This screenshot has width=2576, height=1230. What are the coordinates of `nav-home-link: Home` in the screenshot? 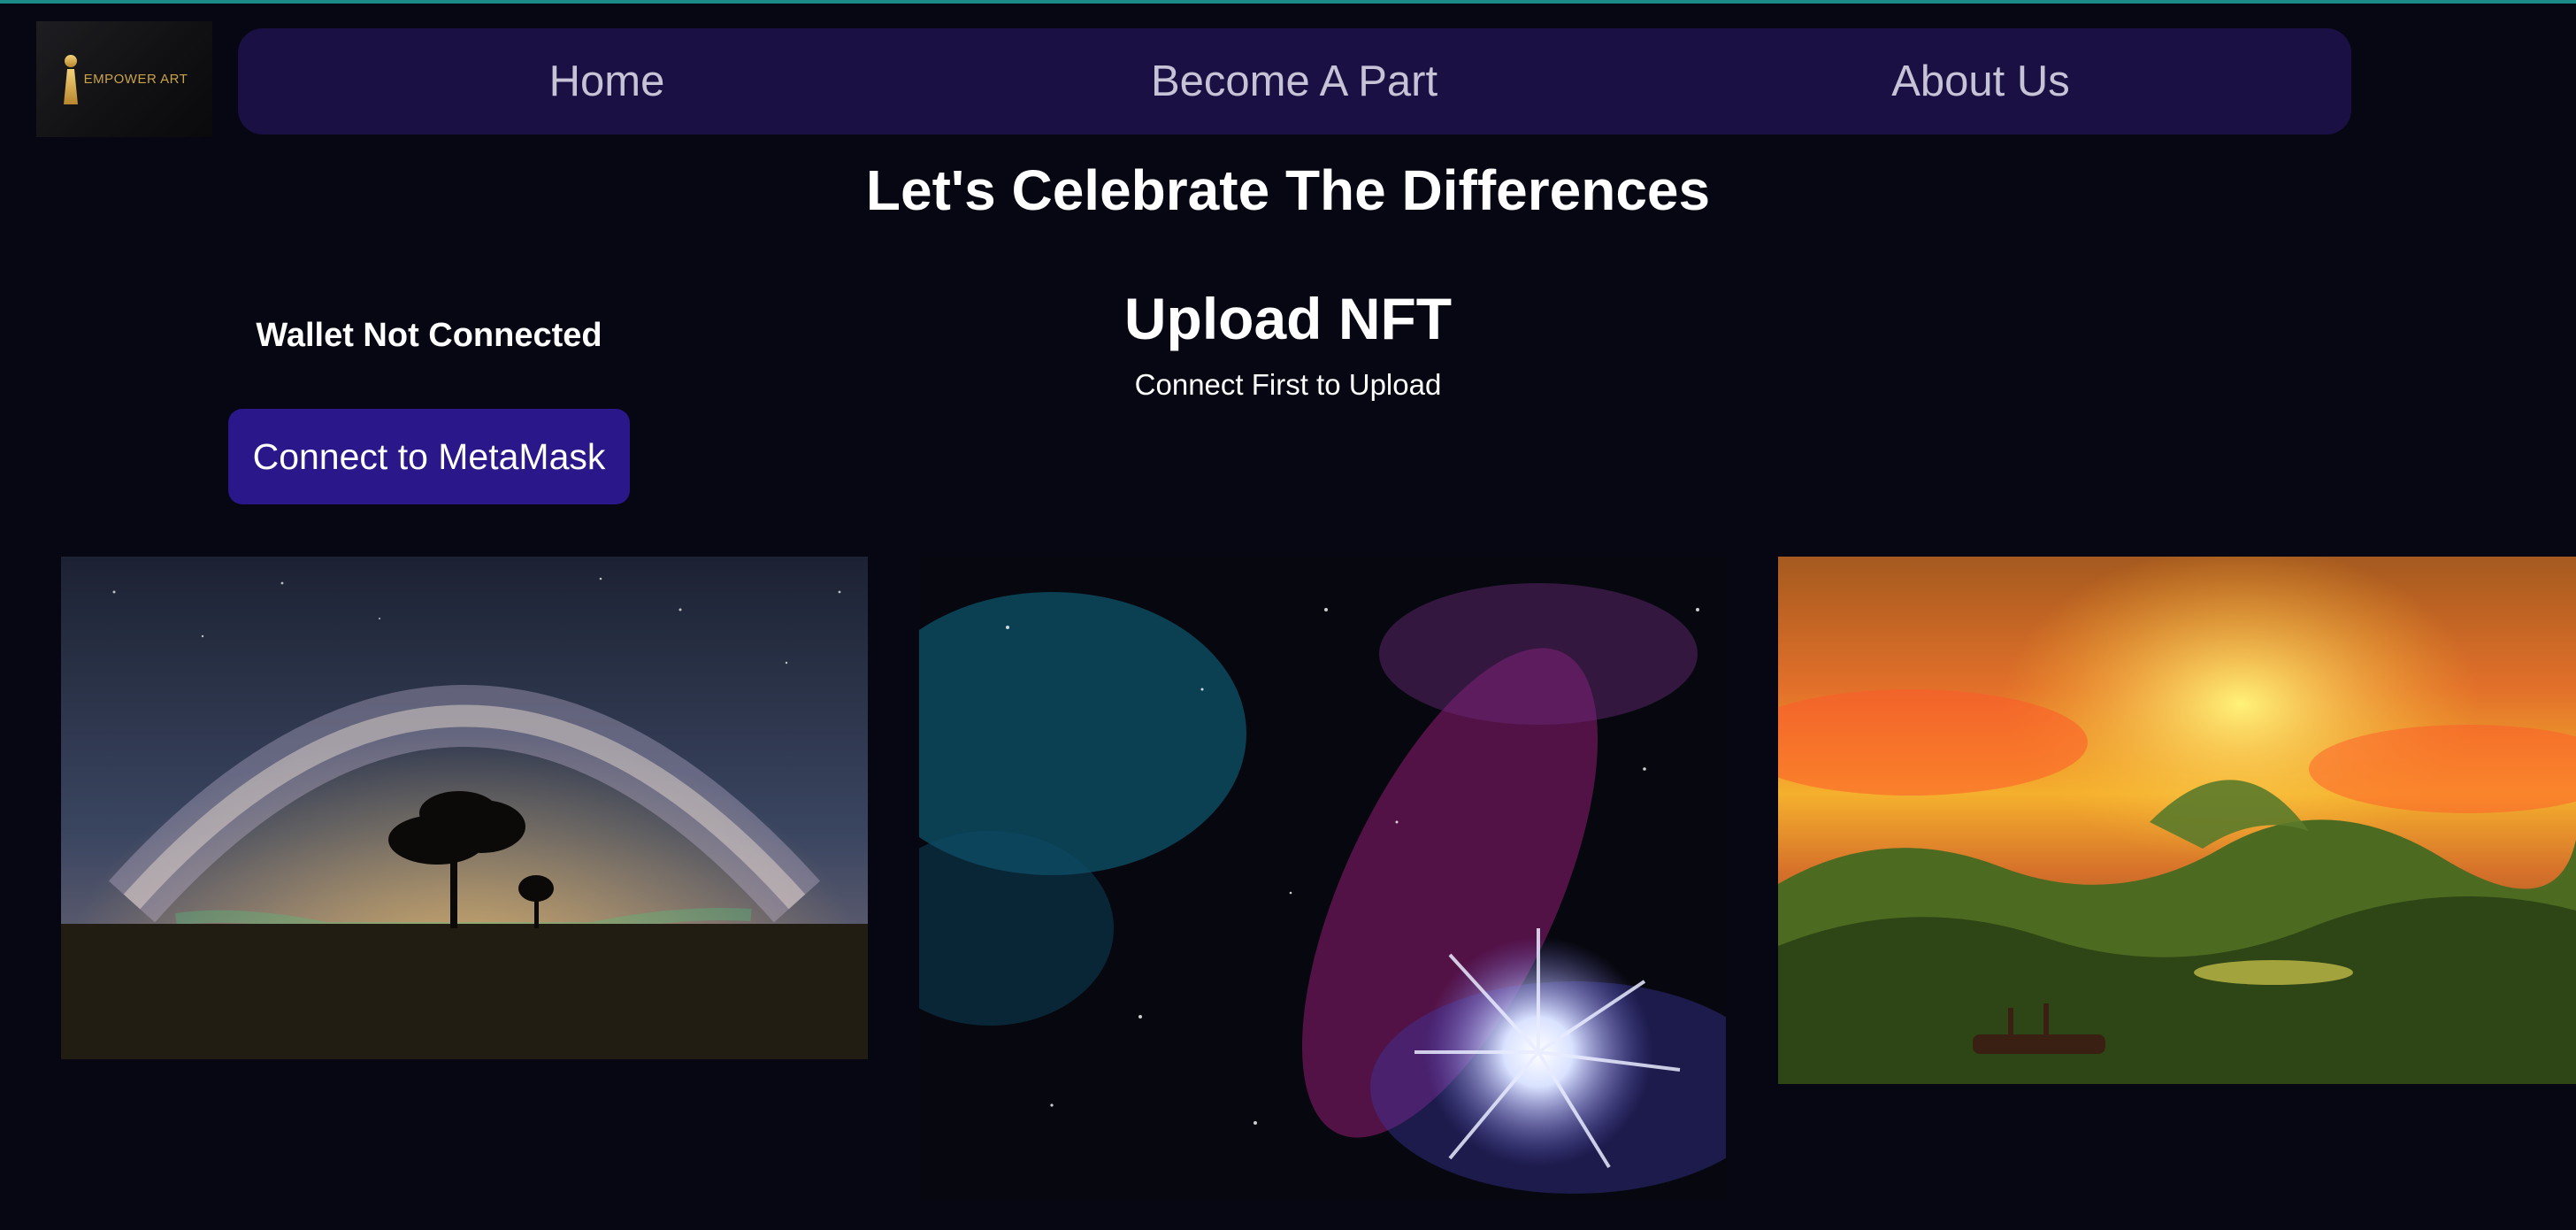 It's located at (607, 82).